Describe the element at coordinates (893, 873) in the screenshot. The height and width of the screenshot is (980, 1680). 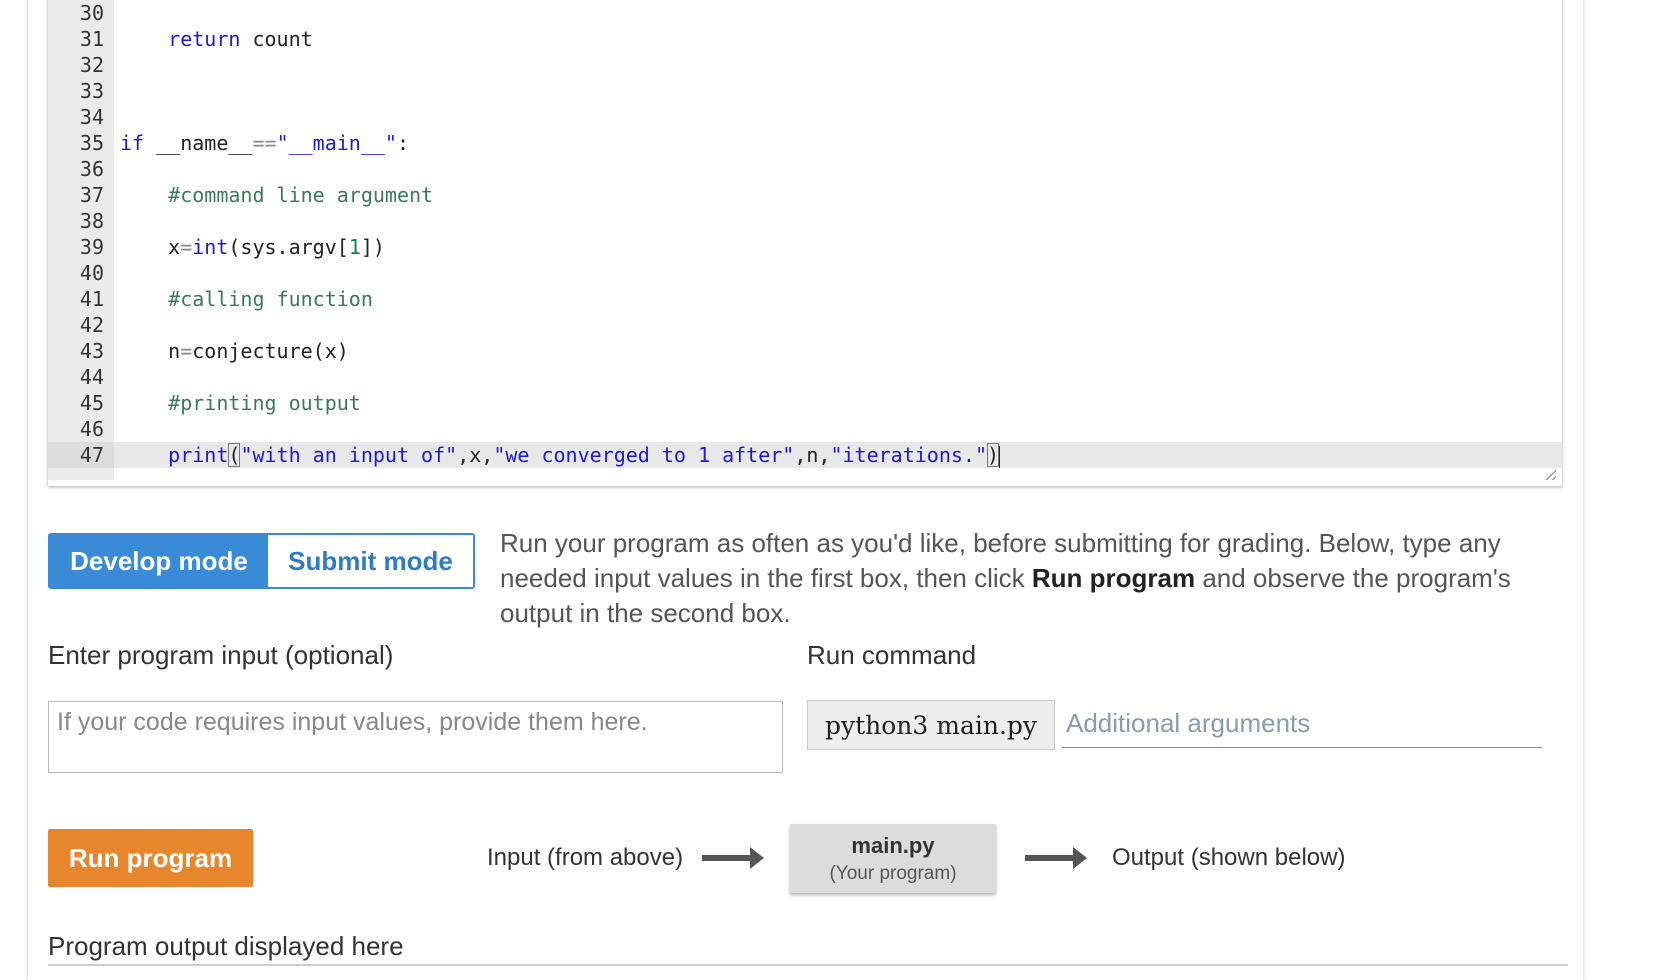
I see `program-subtitle: (Your program)` at that location.